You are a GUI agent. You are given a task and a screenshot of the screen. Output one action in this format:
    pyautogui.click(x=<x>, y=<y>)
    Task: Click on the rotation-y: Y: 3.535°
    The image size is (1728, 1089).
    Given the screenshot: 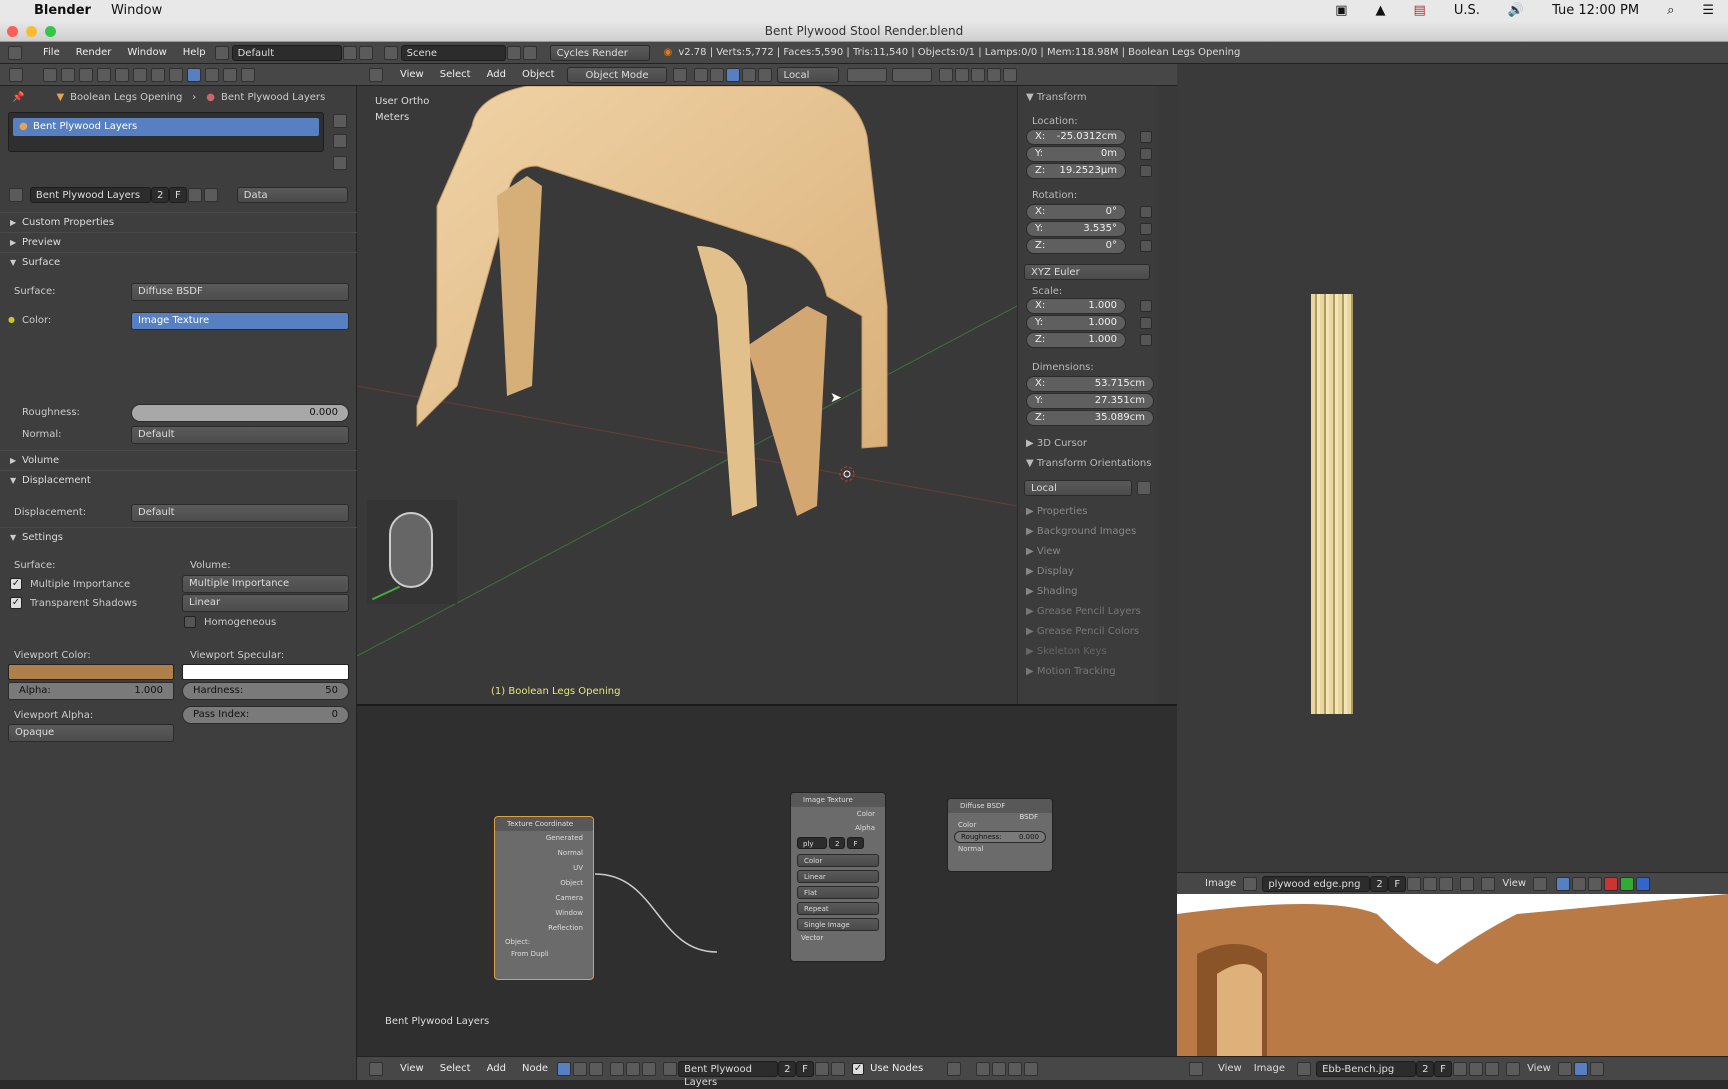 What is the action you would take?
    pyautogui.click(x=1076, y=229)
    